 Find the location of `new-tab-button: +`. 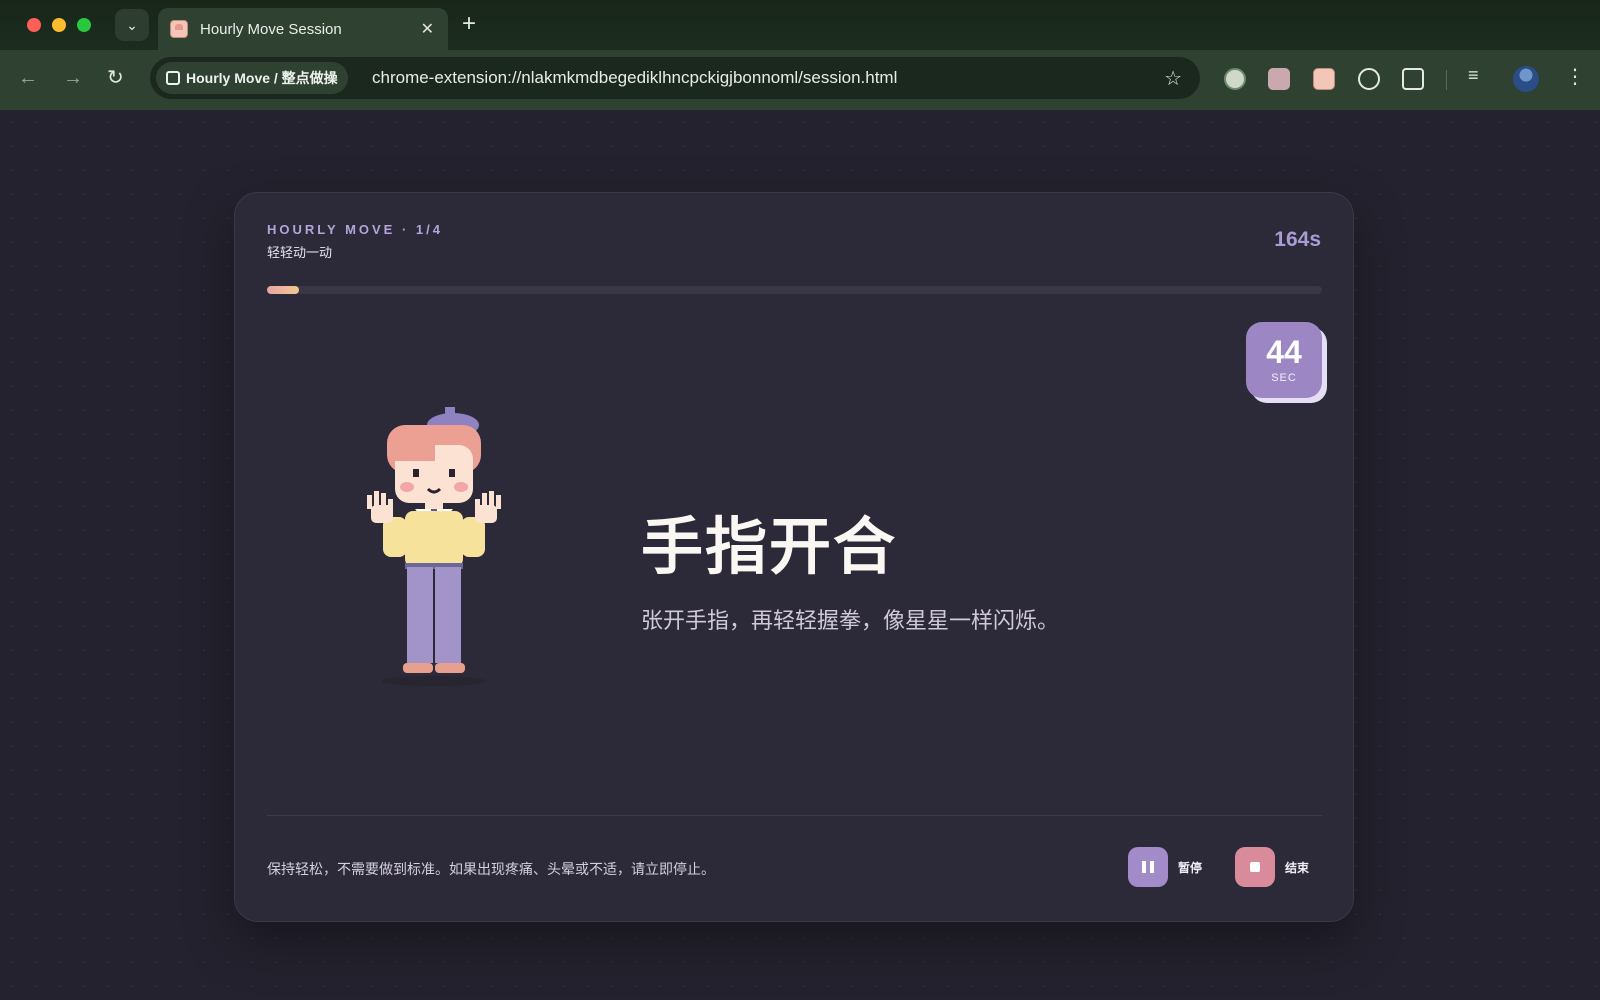

new-tab-button: + is located at coordinates (469, 24).